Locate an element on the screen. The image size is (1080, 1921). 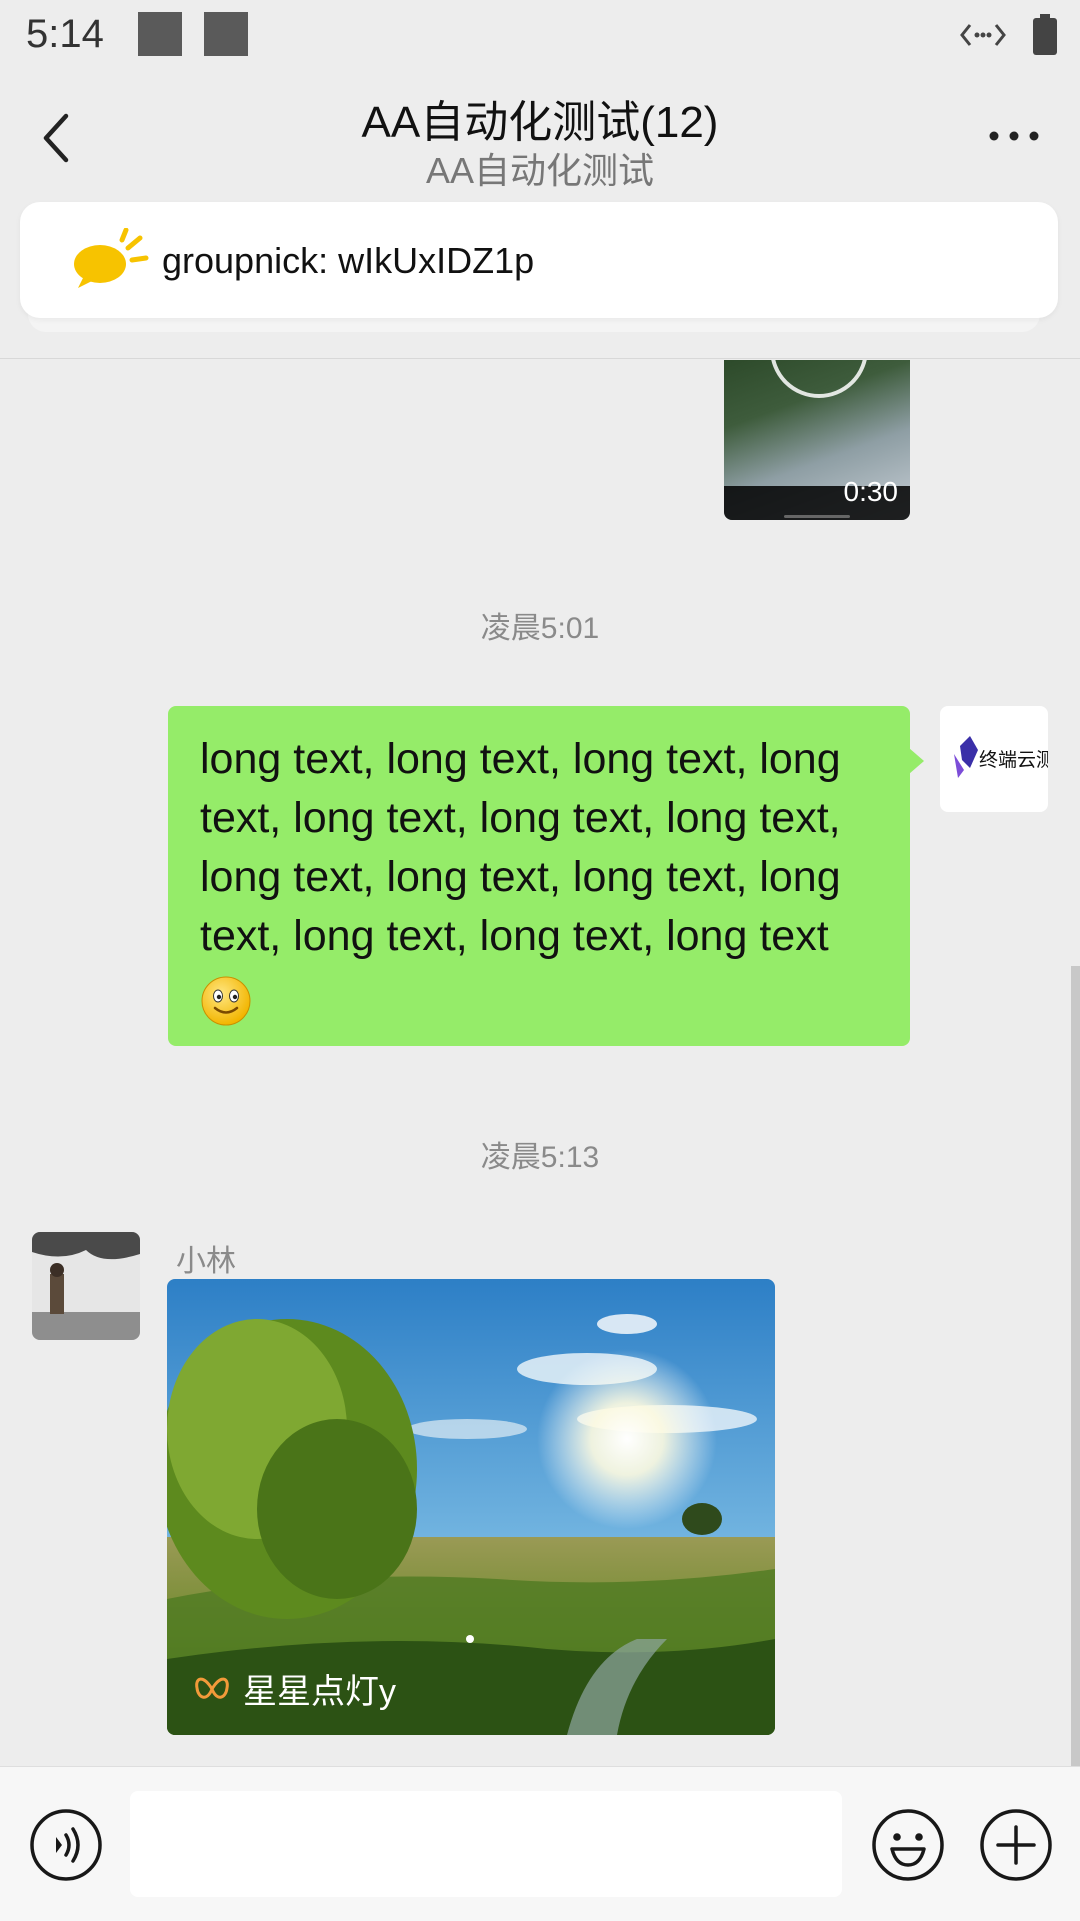
header-divider is located at coordinates (540, 358).